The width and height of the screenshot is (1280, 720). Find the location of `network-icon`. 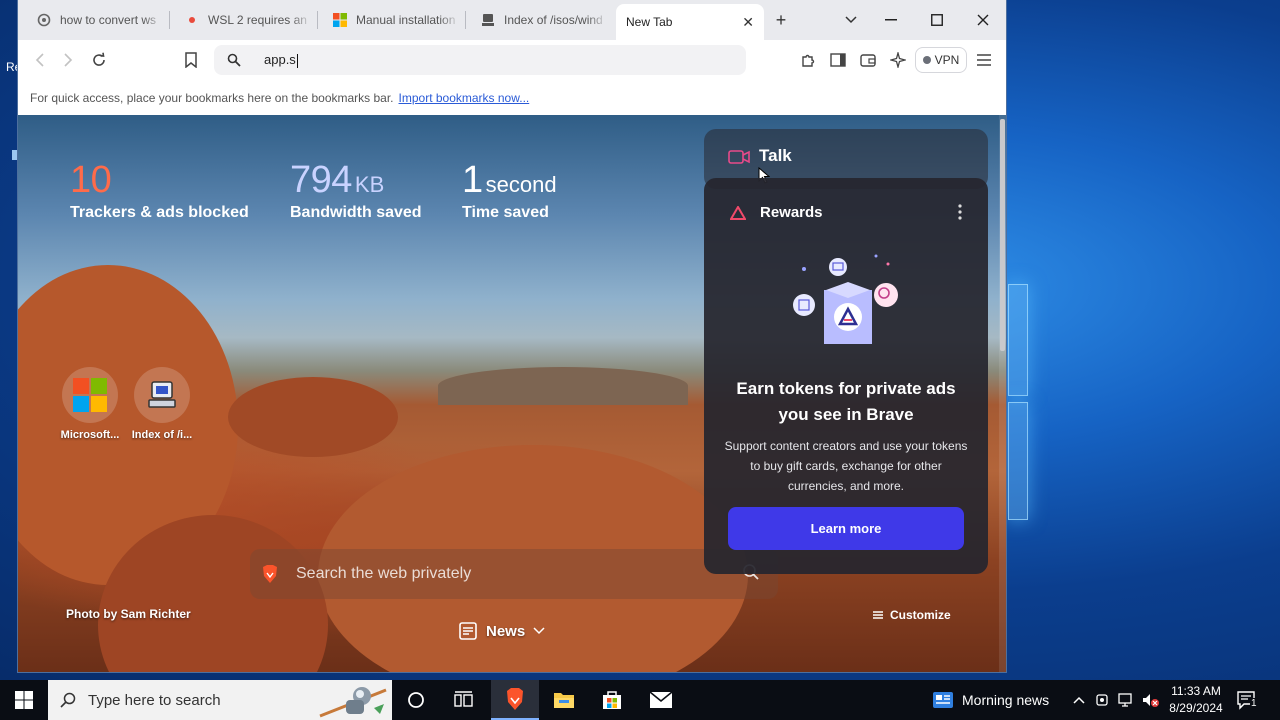

network-icon is located at coordinates (1127, 700).